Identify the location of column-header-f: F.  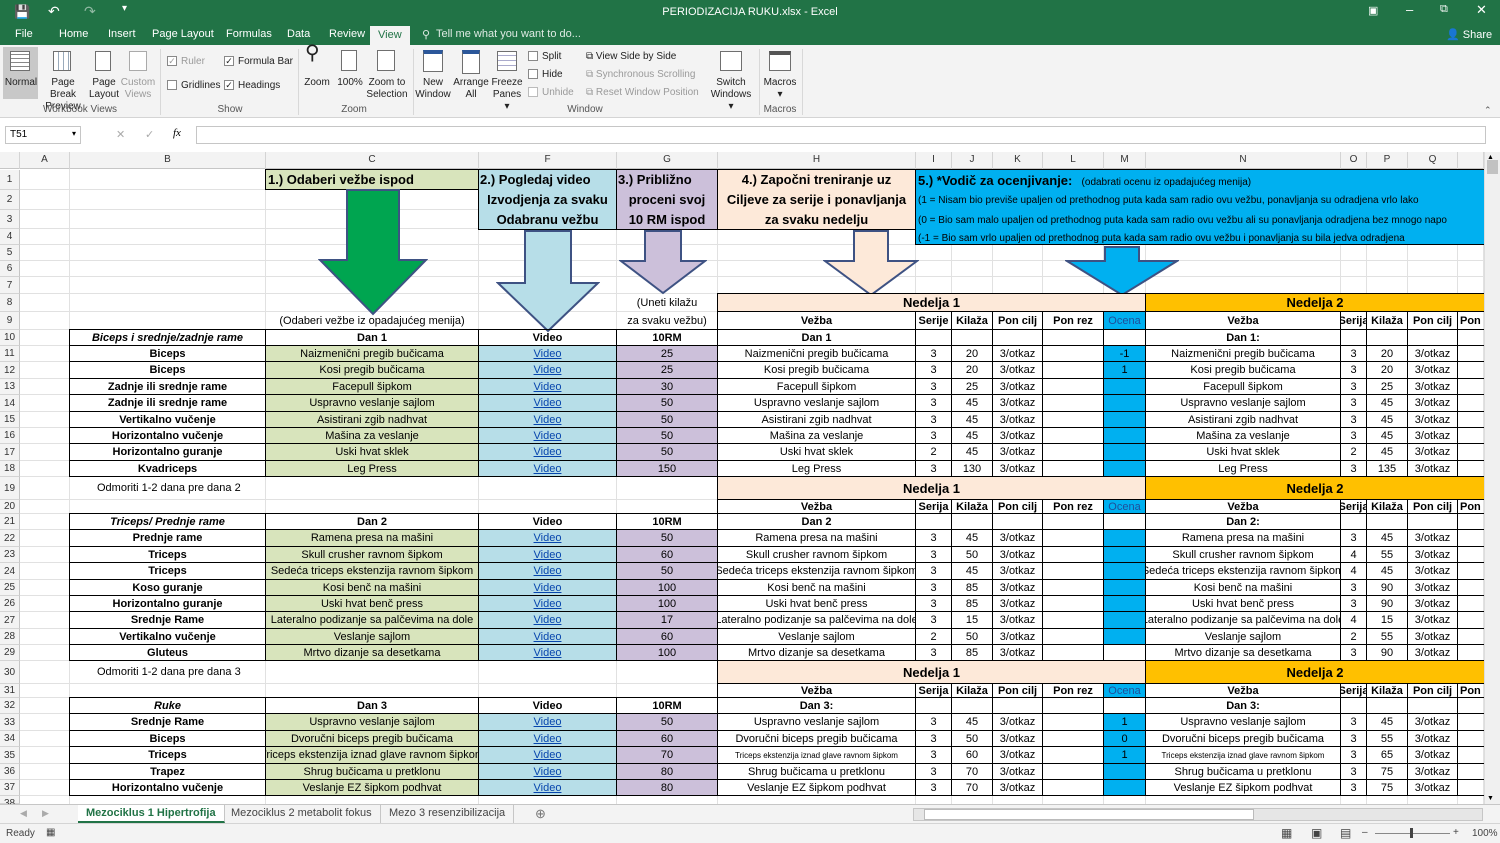
(548, 160).